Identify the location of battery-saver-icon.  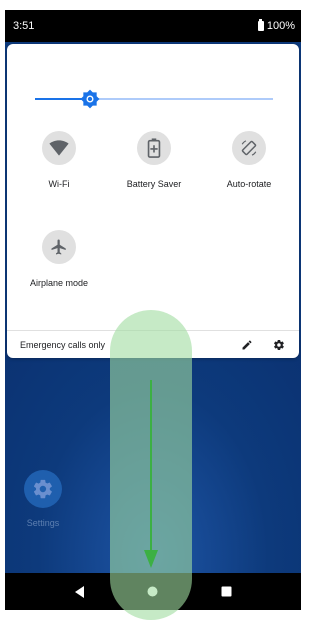
(154, 148).